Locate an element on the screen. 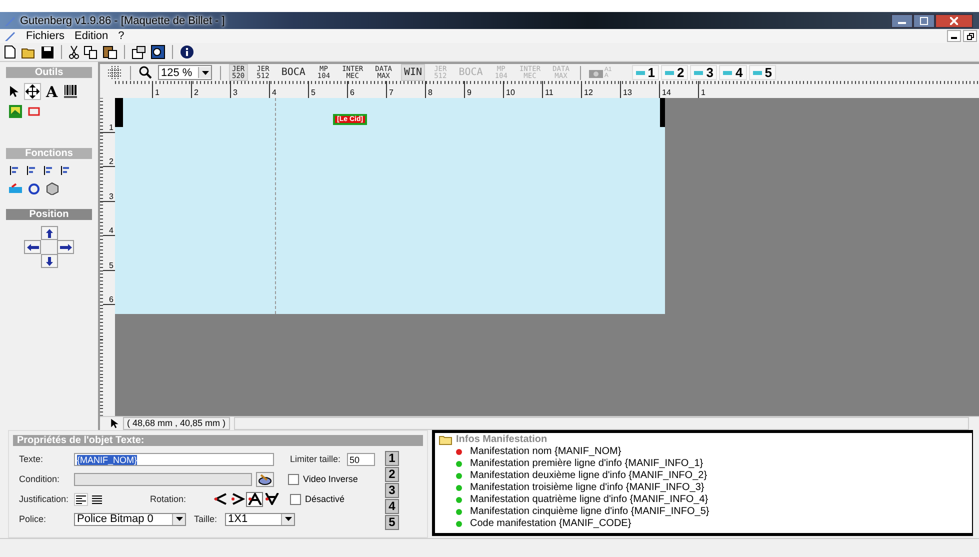 The width and height of the screenshot is (979, 557). tree-item: Manifestation troisième ligne d'info {MANIF_INFO_3} is located at coordinates (587, 488).